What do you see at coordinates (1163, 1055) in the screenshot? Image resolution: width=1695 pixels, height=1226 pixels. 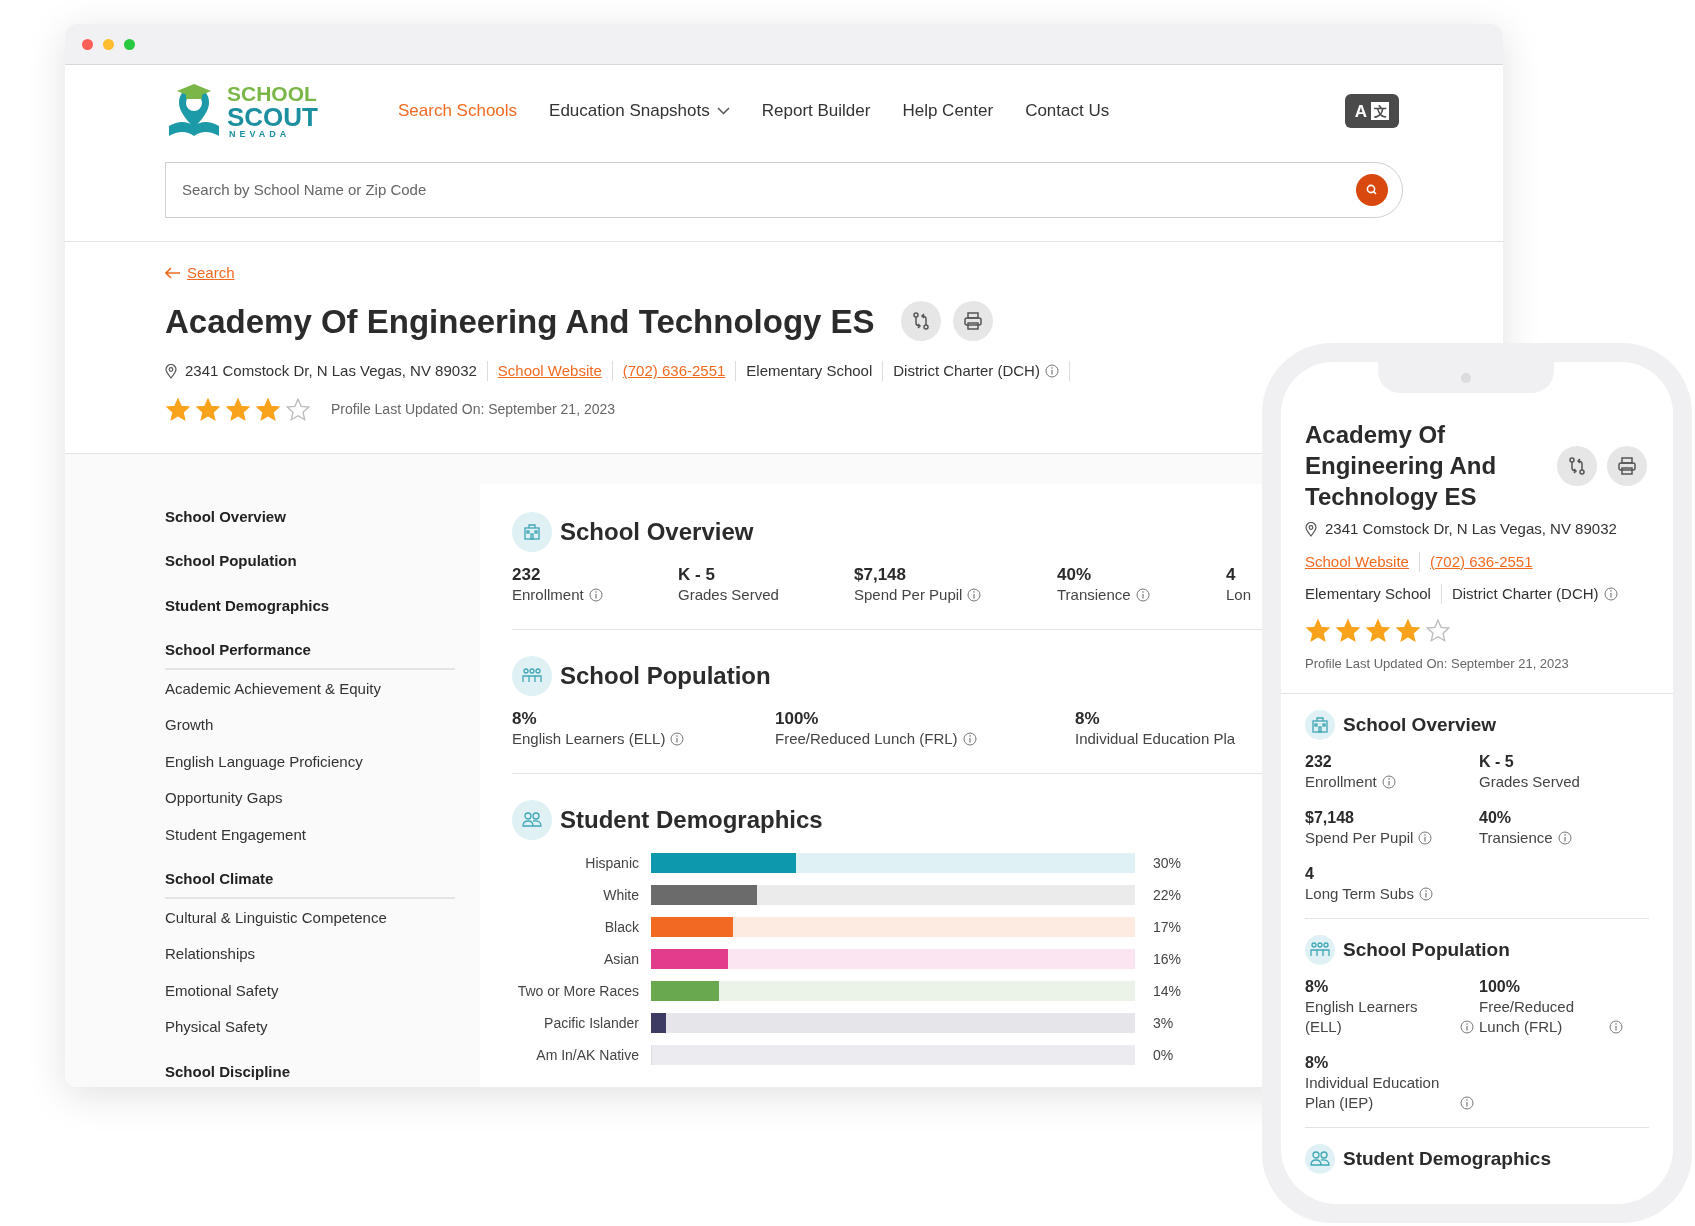 I see `bar-value: 0%` at bounding box center [1163, 1055].